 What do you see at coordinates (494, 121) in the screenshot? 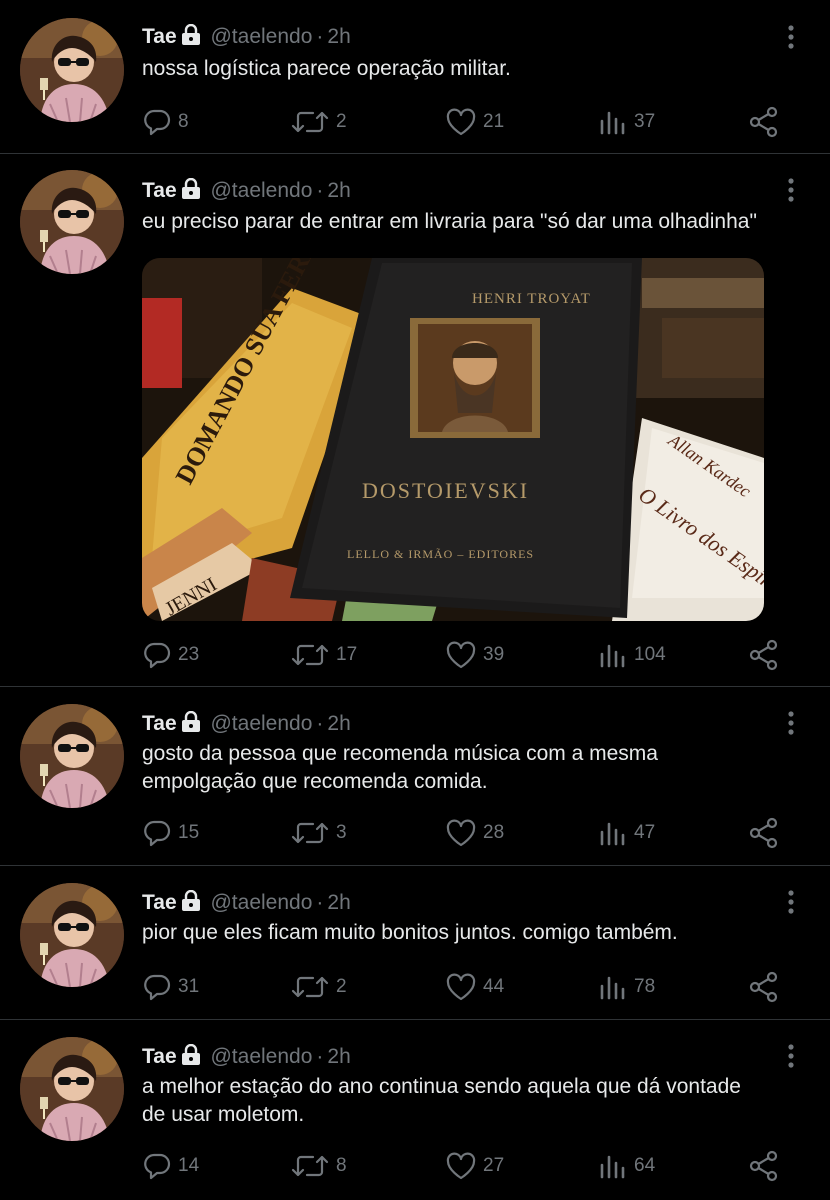
I see `like-count: 21` at bounding box center [494, 121].